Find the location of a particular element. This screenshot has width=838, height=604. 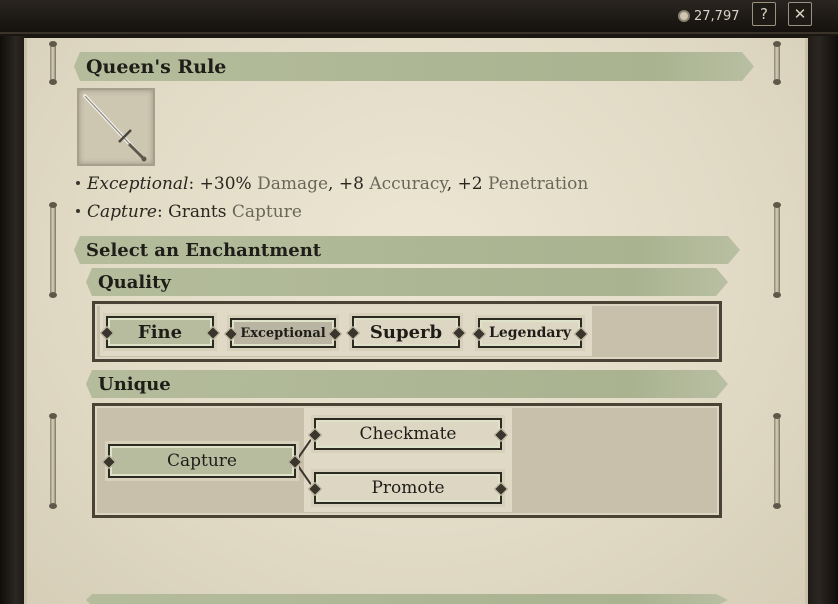

property-name: Exceptional is located at coordinates (138, 184).